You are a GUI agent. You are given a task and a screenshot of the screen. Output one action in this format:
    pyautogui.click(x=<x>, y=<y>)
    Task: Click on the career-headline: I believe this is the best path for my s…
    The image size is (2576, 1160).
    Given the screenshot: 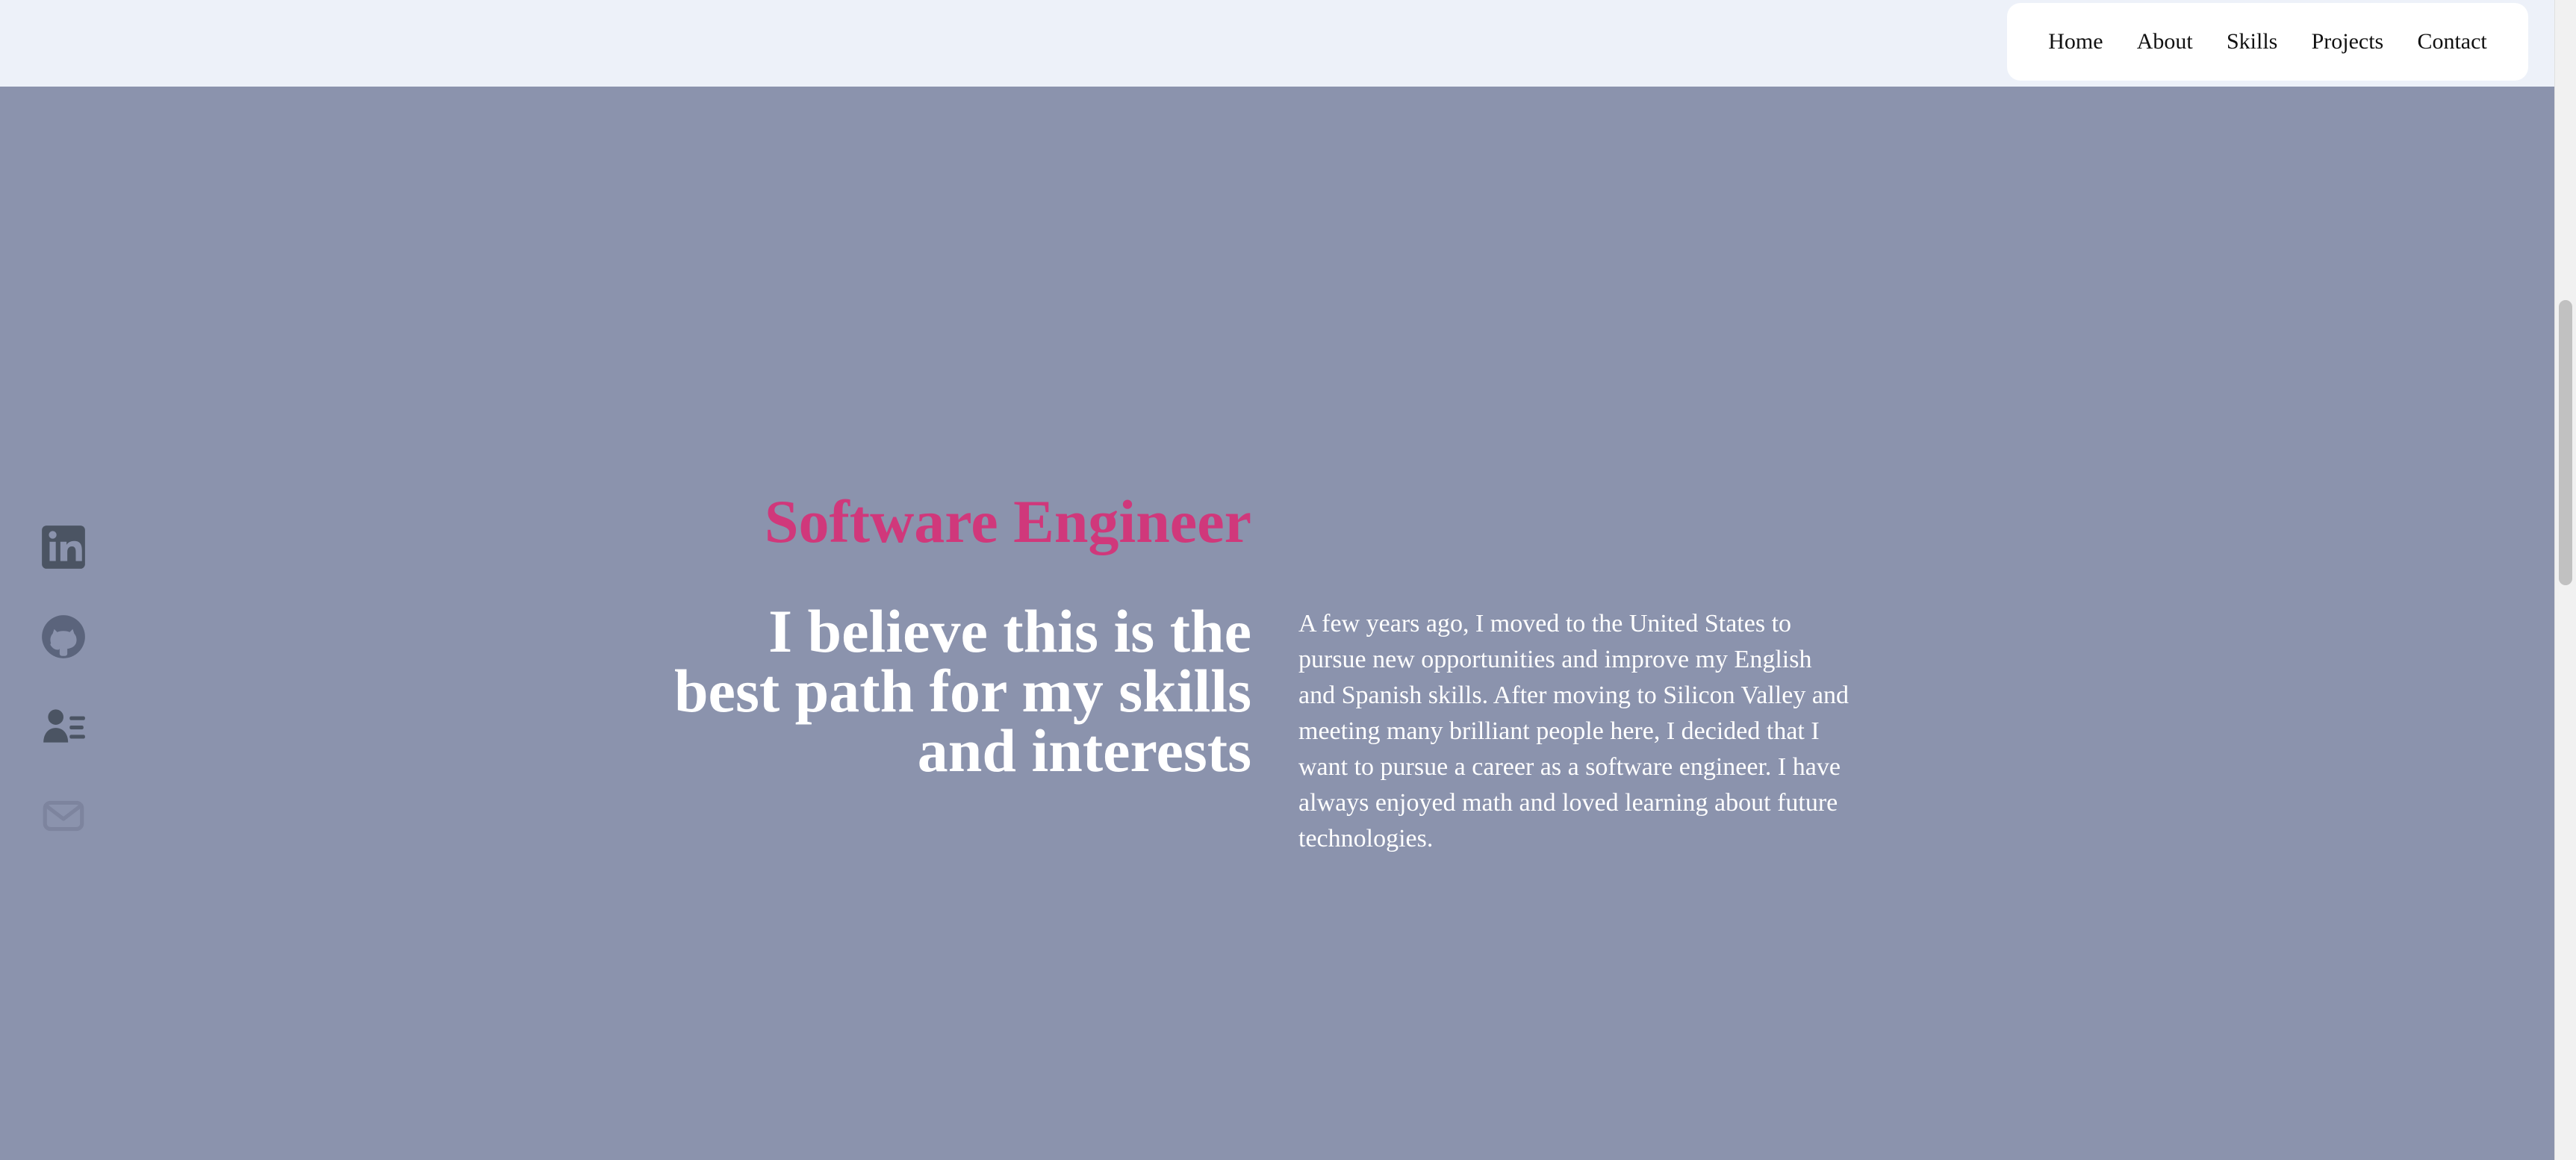 What is the action you would take?
    pyautogui.click(x=962, y=691)
    